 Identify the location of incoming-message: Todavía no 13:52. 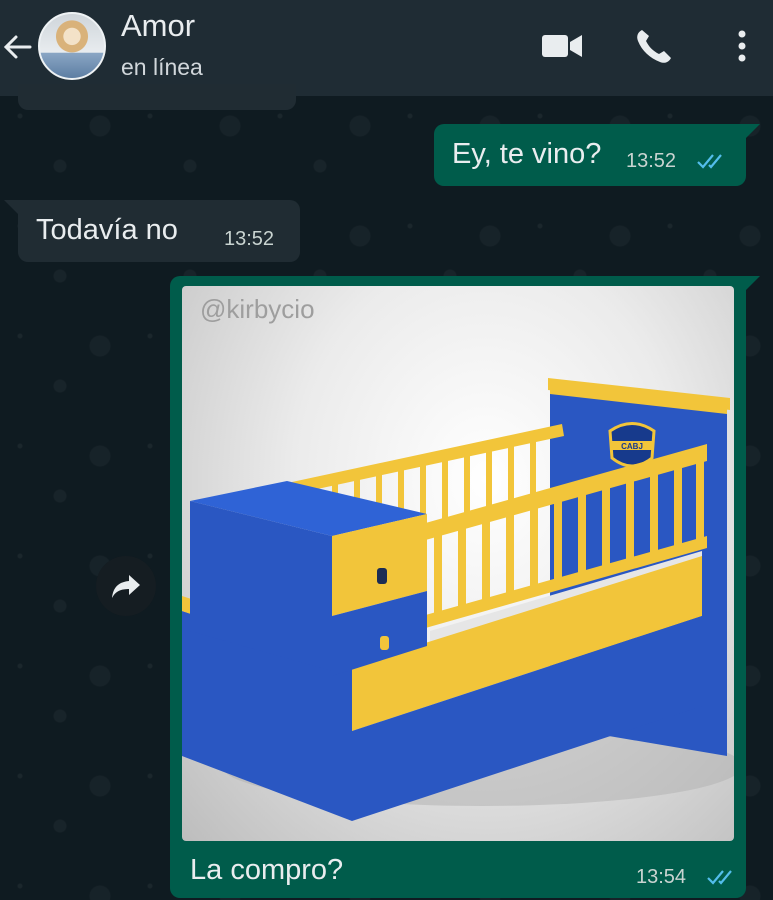
(152, 231).